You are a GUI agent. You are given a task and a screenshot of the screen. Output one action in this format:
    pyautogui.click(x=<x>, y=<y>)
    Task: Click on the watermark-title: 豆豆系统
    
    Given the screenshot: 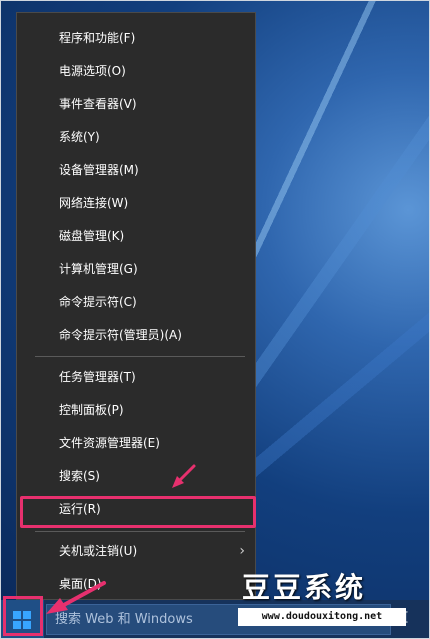 What is the action you would take?
    pyautogui.click(x=304, y=587)
    